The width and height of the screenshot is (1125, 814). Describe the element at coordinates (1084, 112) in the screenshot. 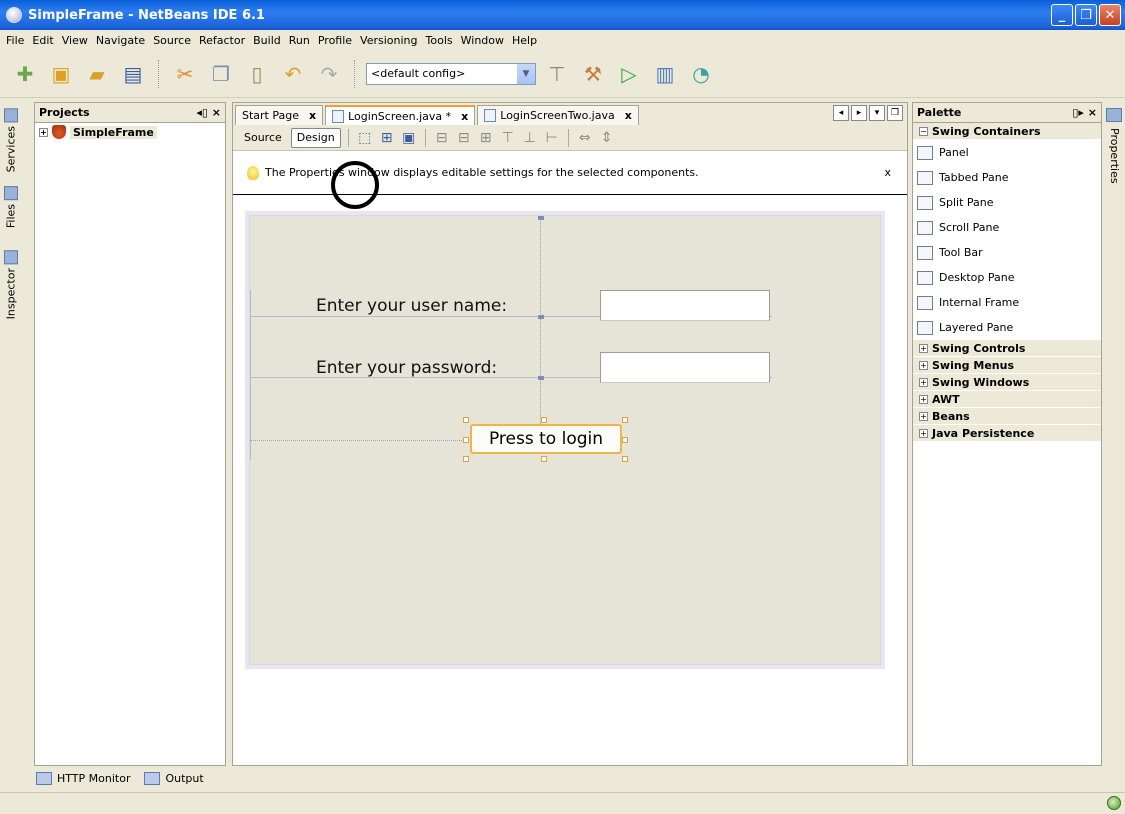

I see `palette-panel-controls: ▯▸ ×` at that location.